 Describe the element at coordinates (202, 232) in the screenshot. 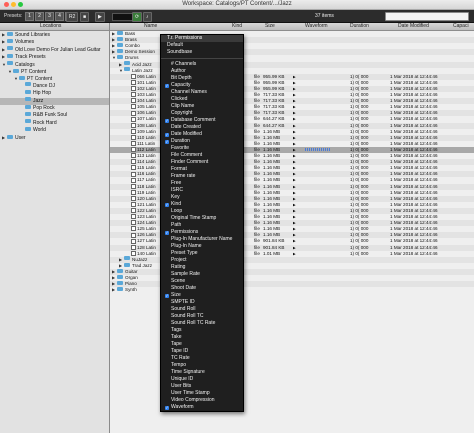

I see `menu-item: ✓ Permissions` at that location.